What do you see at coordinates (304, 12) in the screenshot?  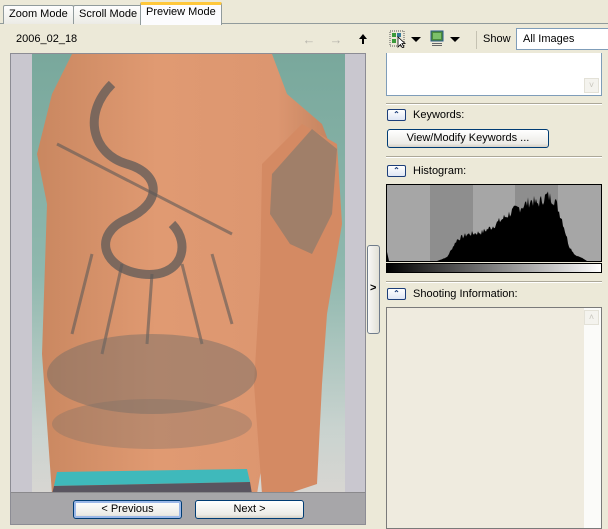 I see `mode-tabbar: Zoom Mode Scroll Mode Preview Mode` at bounding box center [304, 12].